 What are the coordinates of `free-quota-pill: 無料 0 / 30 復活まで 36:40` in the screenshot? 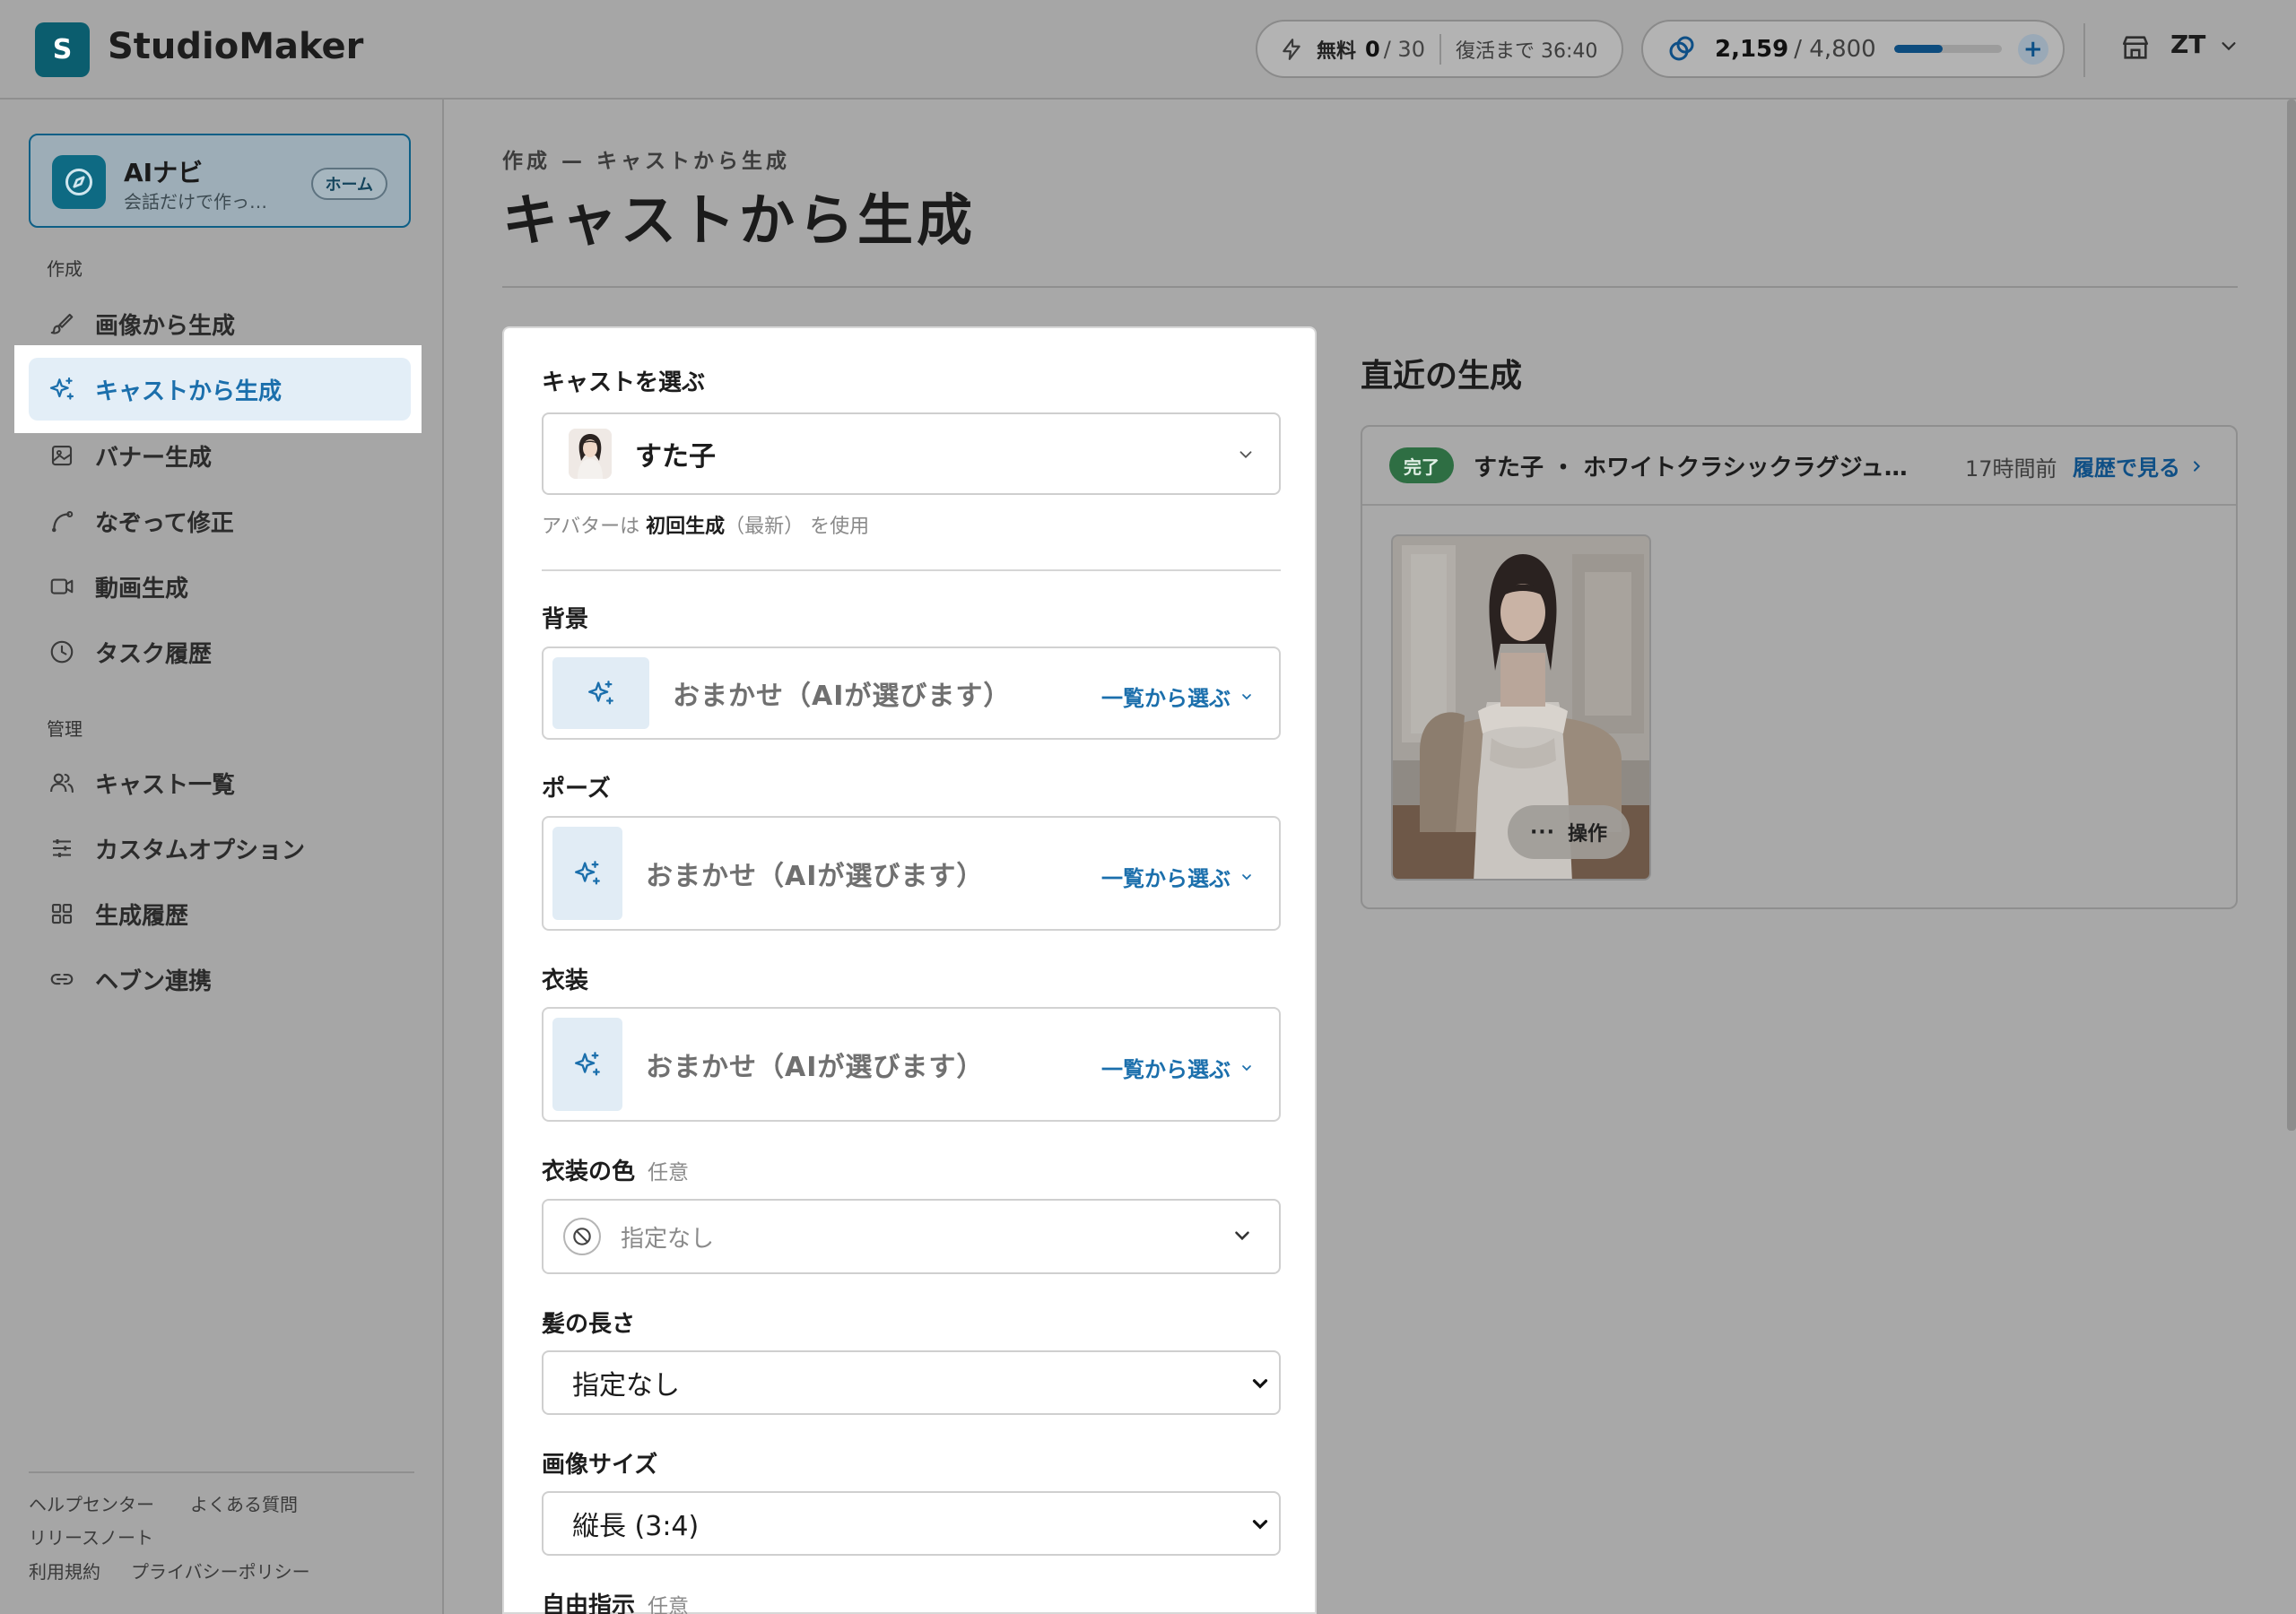 It's located at (1439, 49).